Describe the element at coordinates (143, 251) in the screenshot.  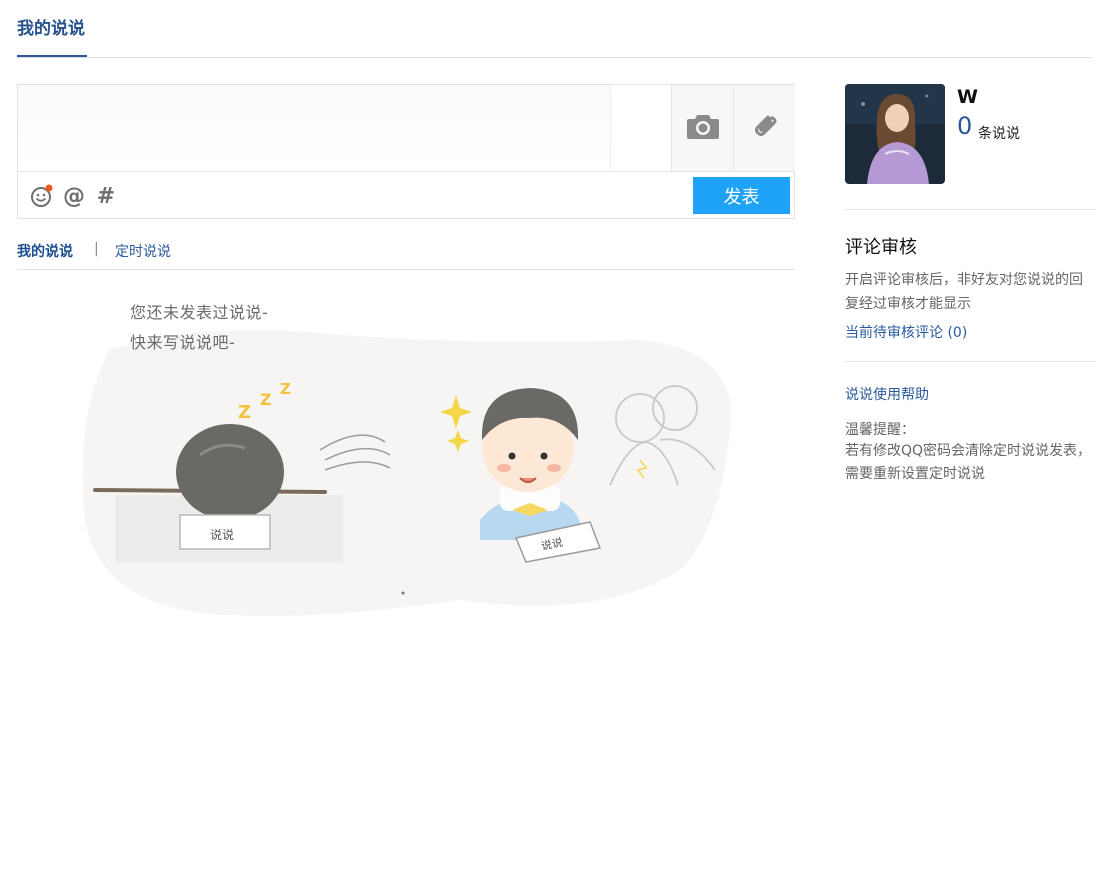
I see `subtab-scheduled-posts: 定时说说` at that location.